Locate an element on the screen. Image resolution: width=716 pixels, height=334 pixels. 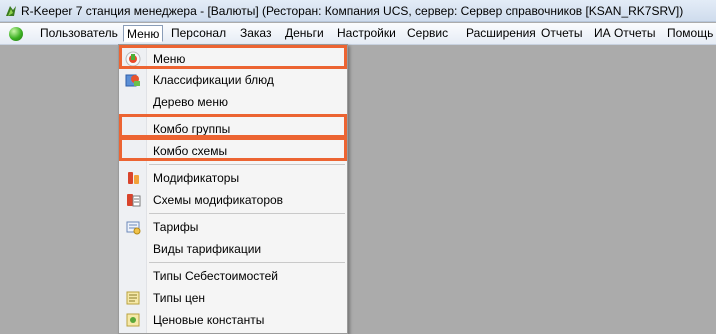
menubar-item-user: Пользователь is located at coordinates (79, 33).